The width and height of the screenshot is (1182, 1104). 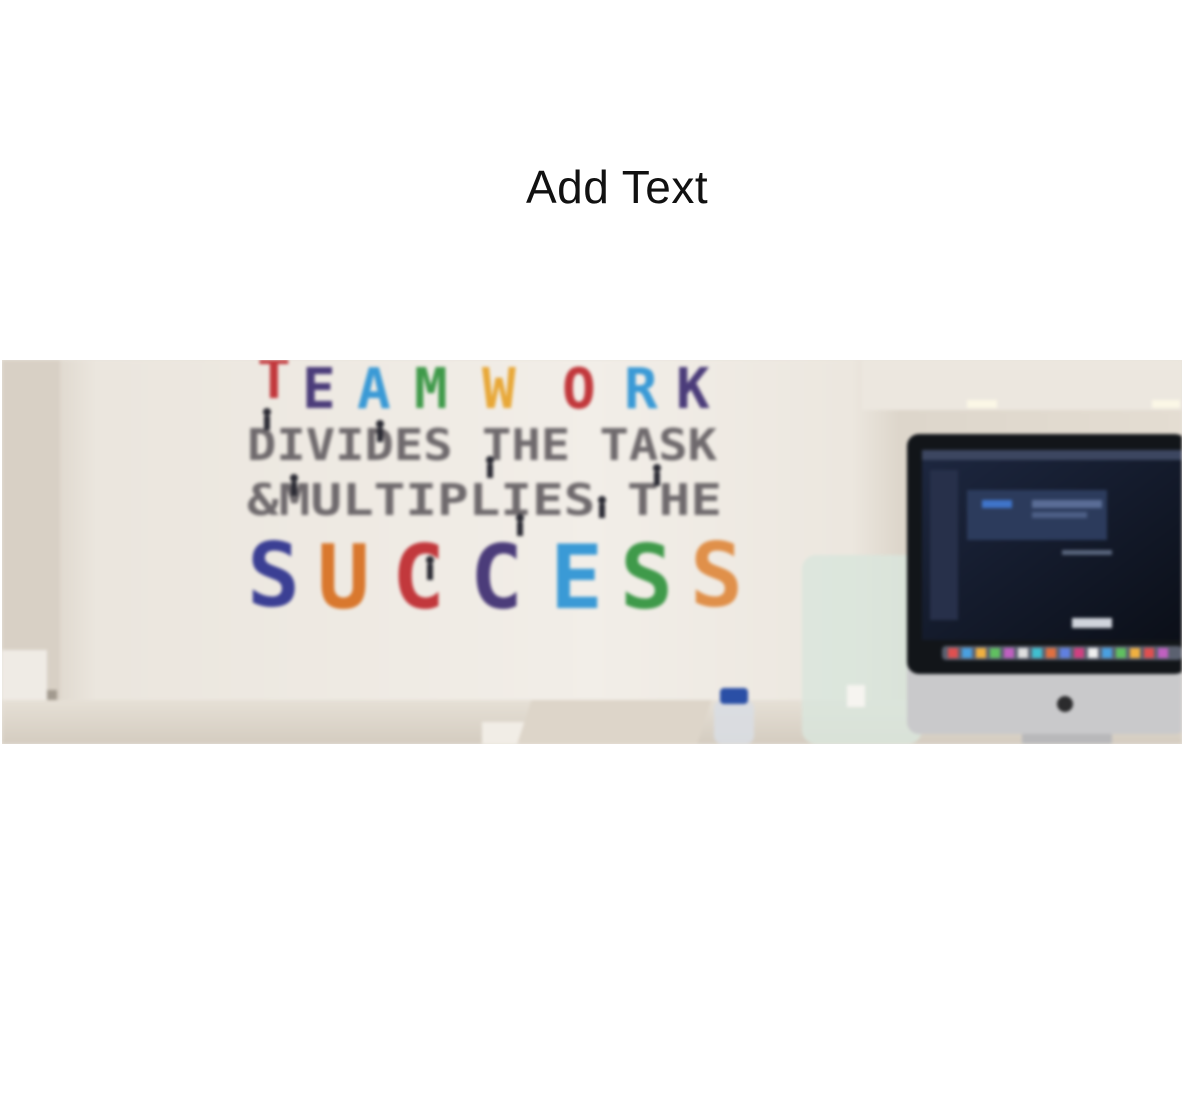 What do you see at coordinates (693, 391) in the screenshot?
I see `svg-text: K` at bounding box center [693, 391].